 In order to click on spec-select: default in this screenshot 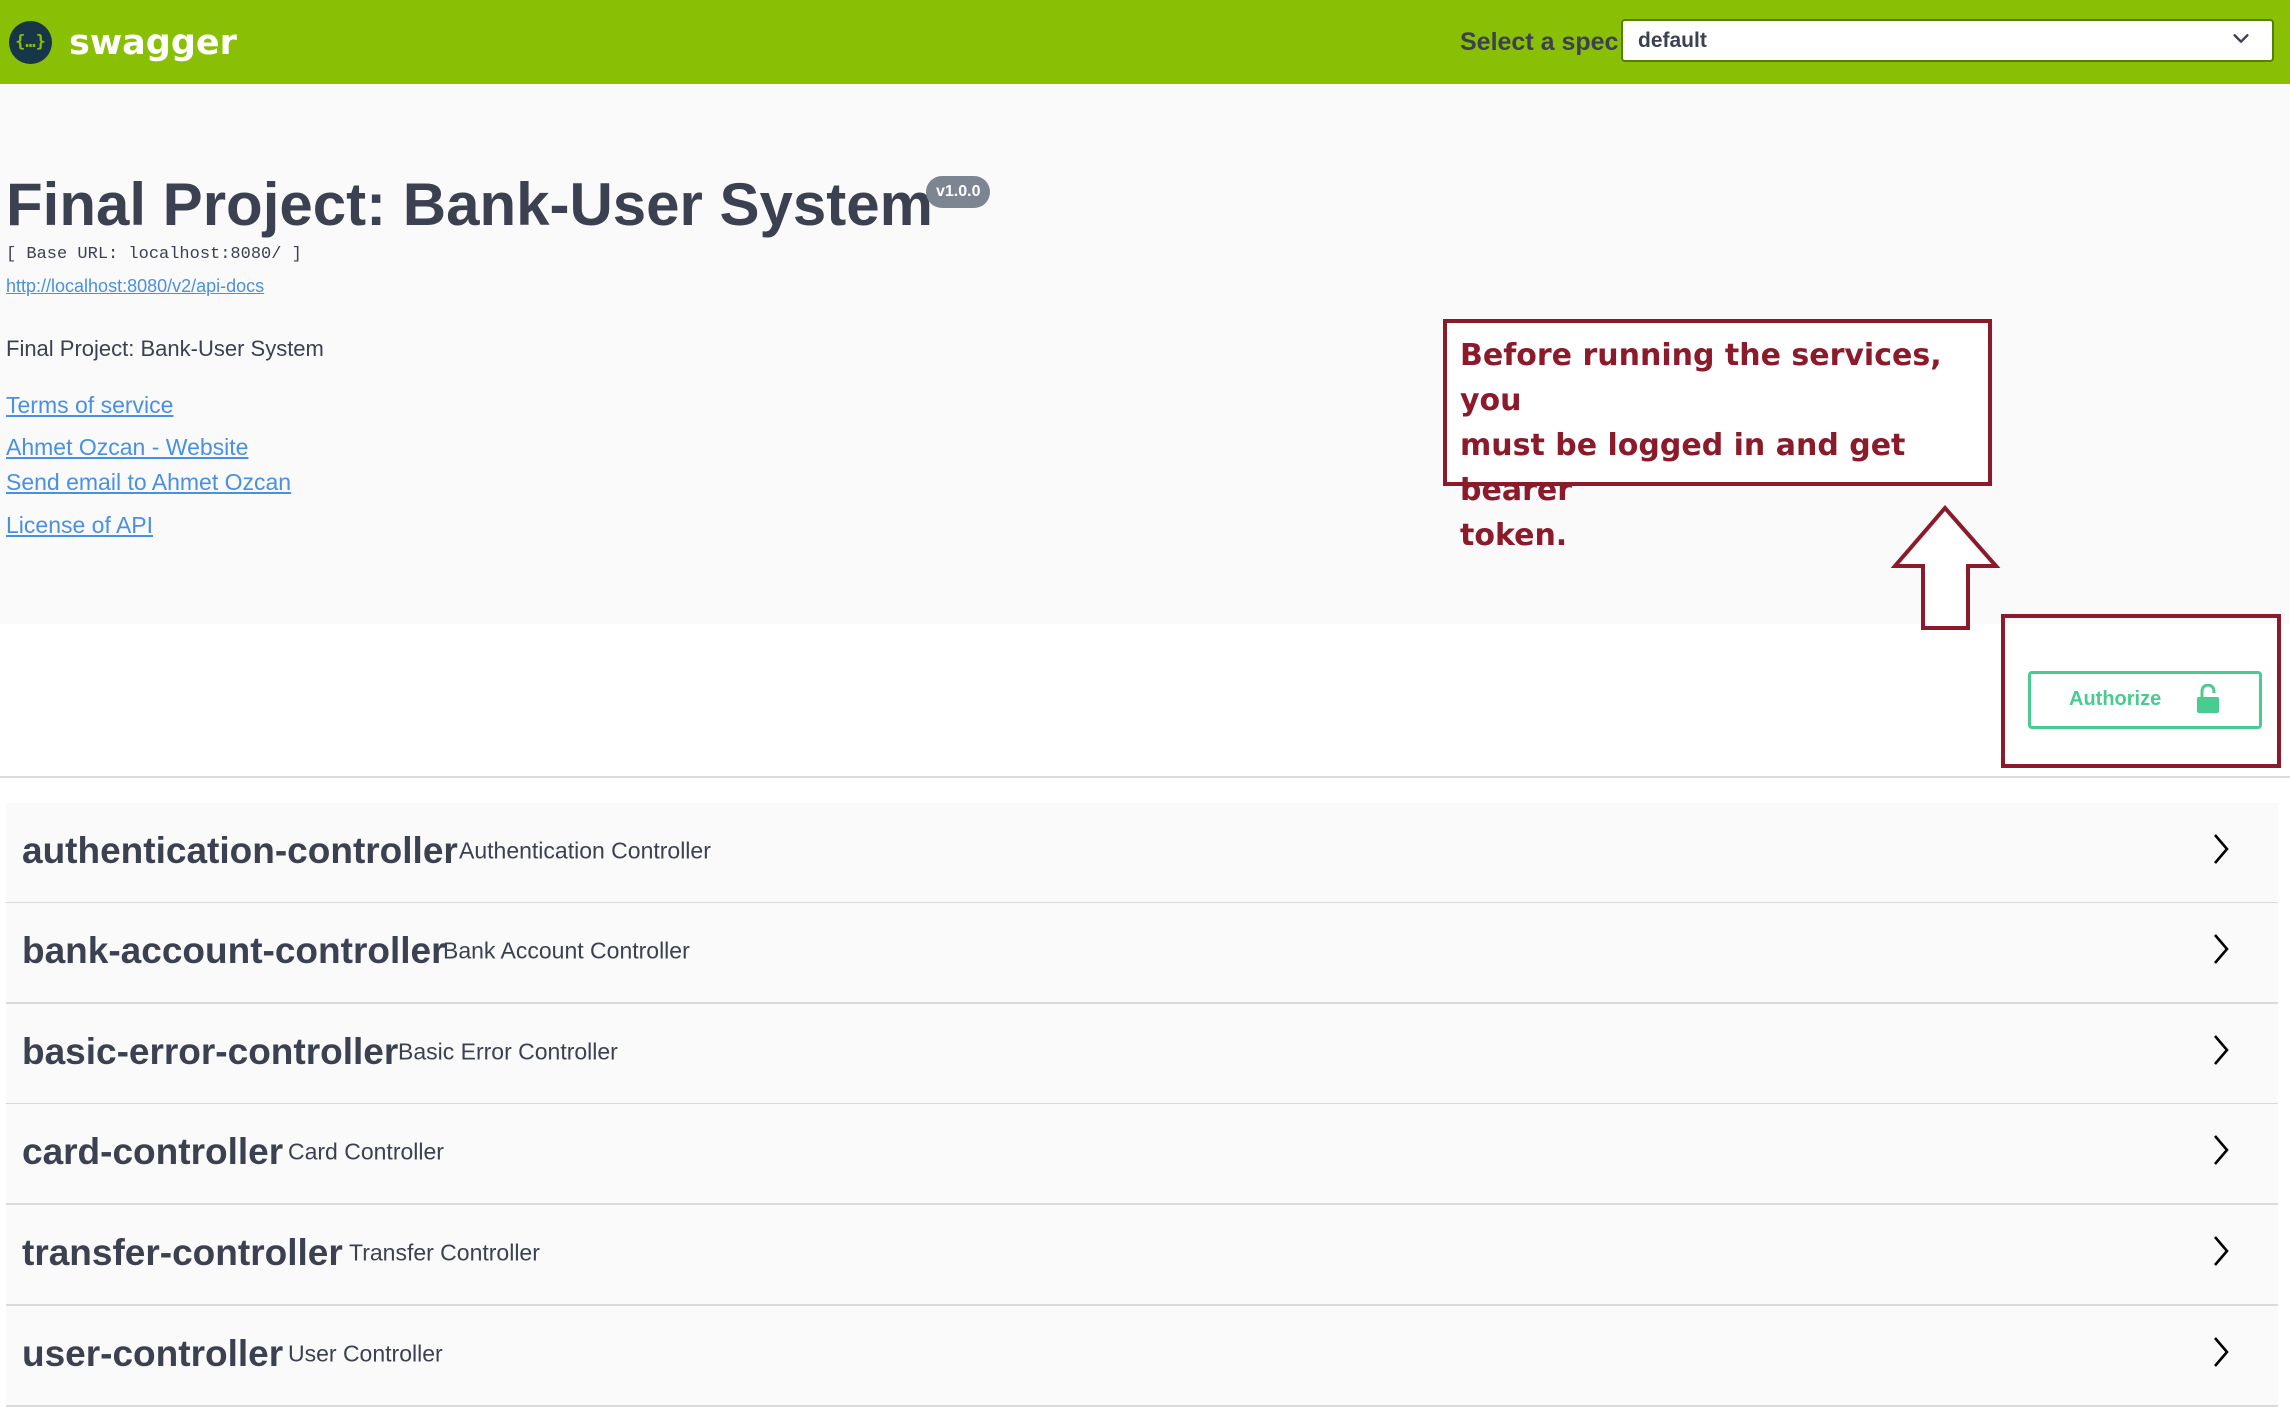, I will do `click(1947, 40)`.